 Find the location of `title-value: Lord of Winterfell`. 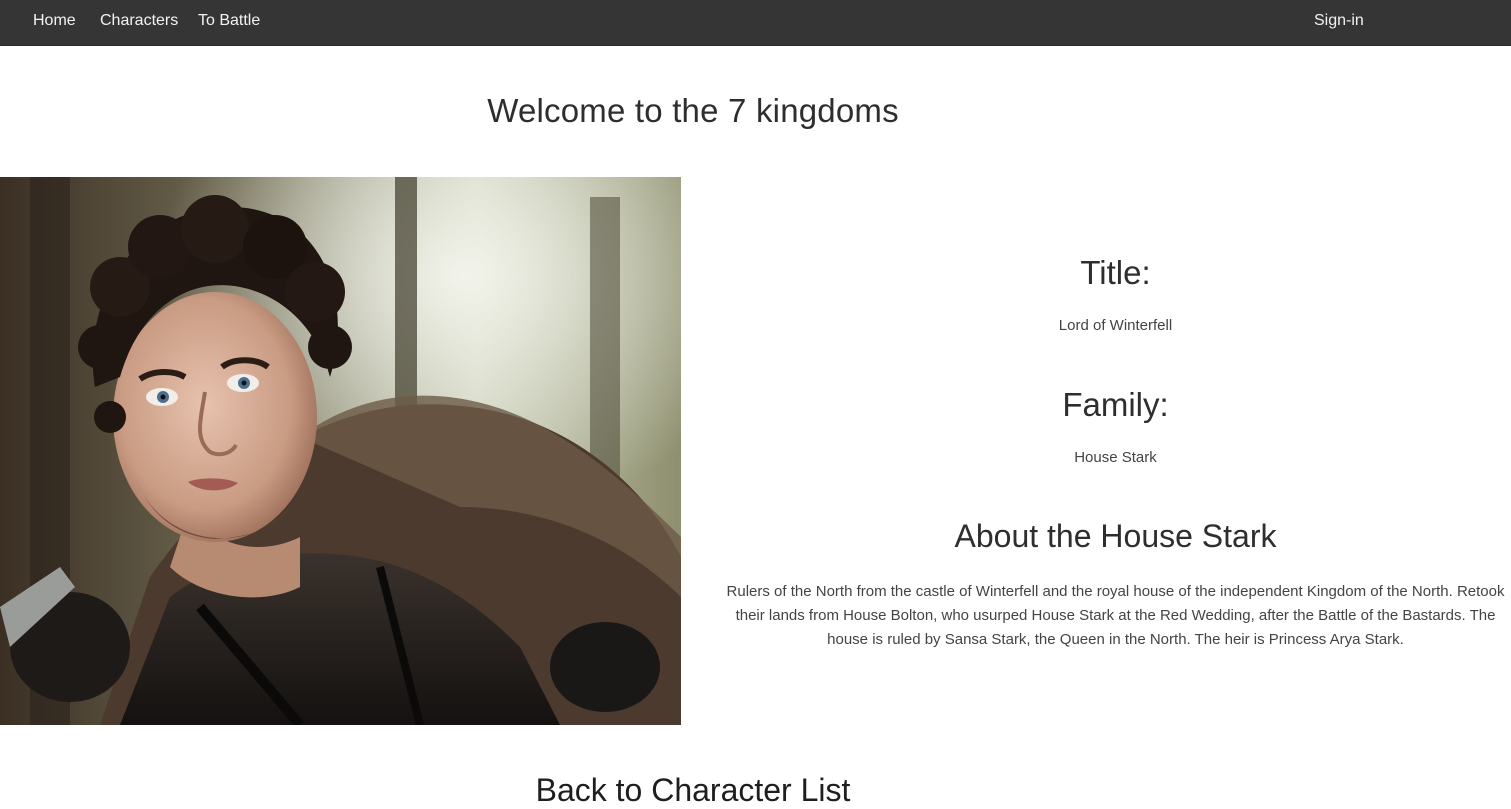

title-value: Lord of Winterfell is located at coordinates (1115, 325).